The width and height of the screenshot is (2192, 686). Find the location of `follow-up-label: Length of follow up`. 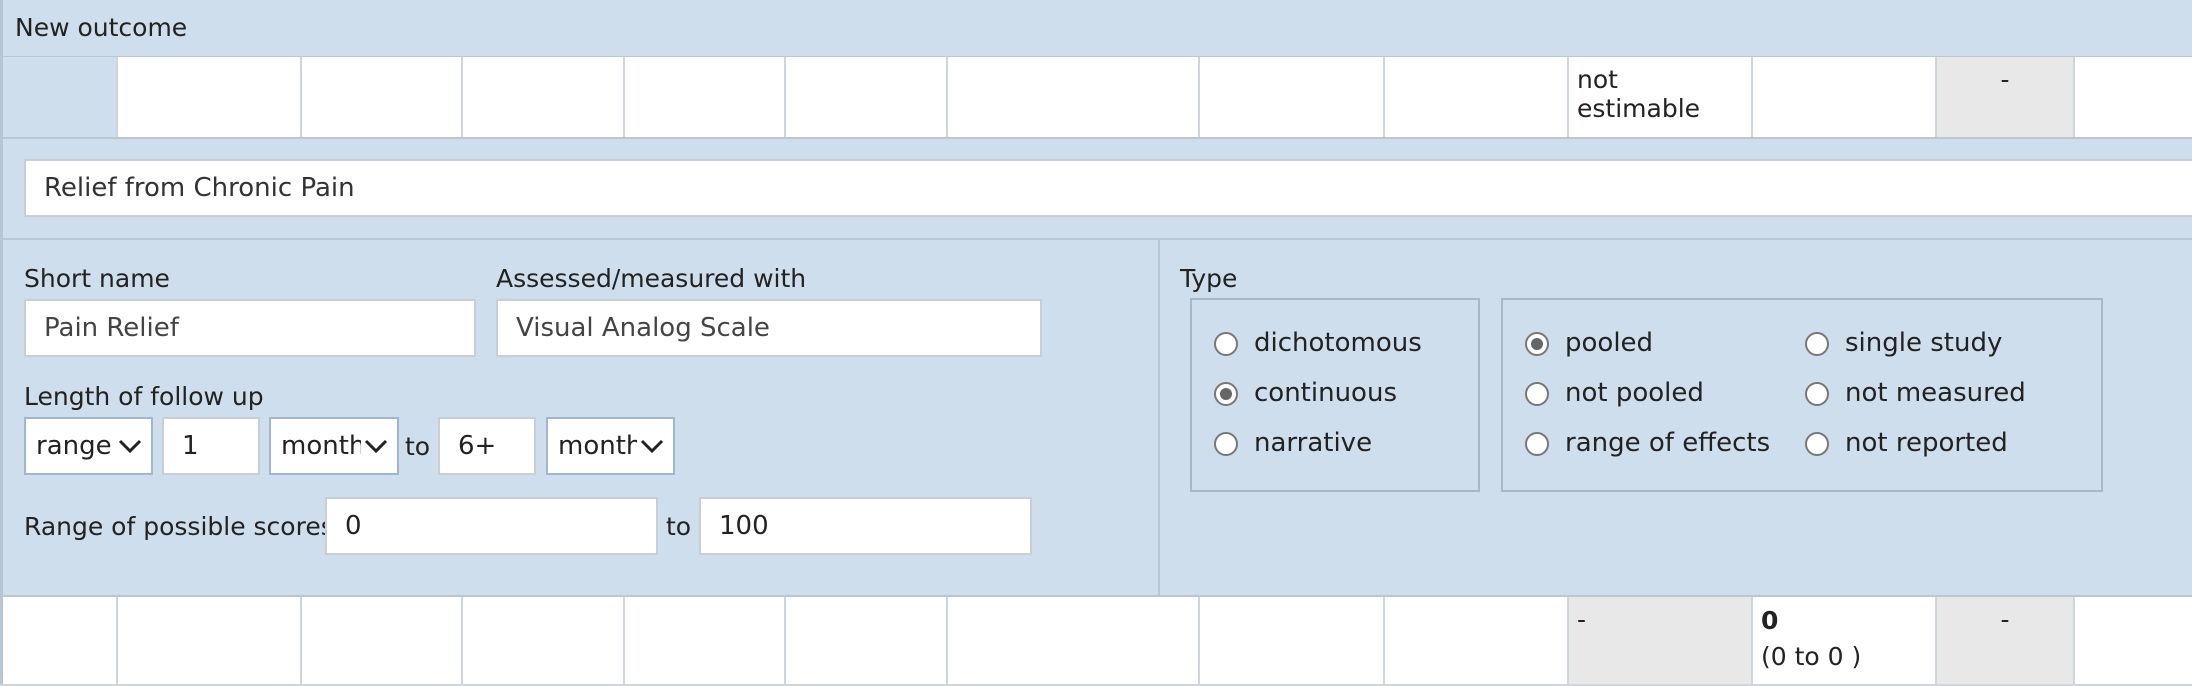

follow-up-label: Length of follow up is located at coordinates (144, 396).